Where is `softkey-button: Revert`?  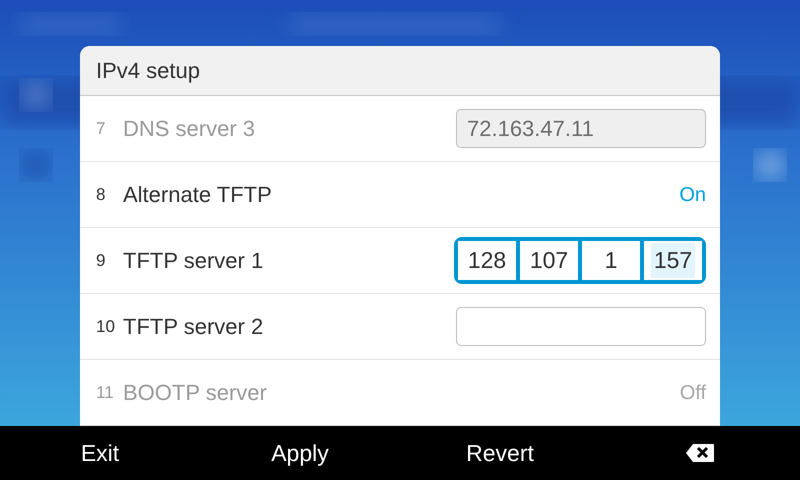
softkey-button: Revert is located at coordinates (500, 453).